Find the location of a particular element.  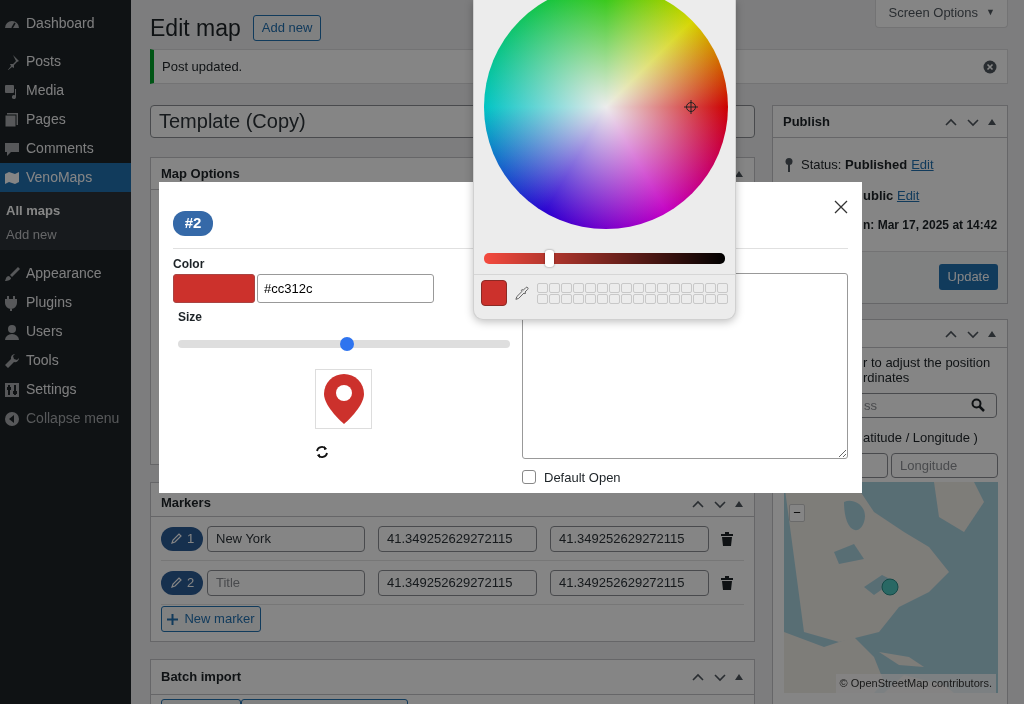

panel-title: Markers is located at coordinates (186, 502).